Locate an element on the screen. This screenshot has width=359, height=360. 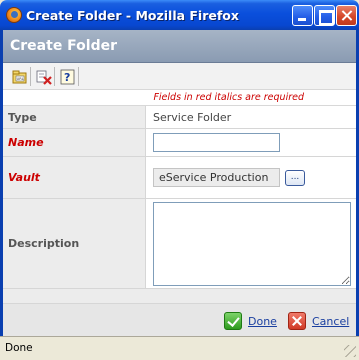
window-titlebar: Create Folder - Mozilla Firefox is located at coordinates (179, 15).